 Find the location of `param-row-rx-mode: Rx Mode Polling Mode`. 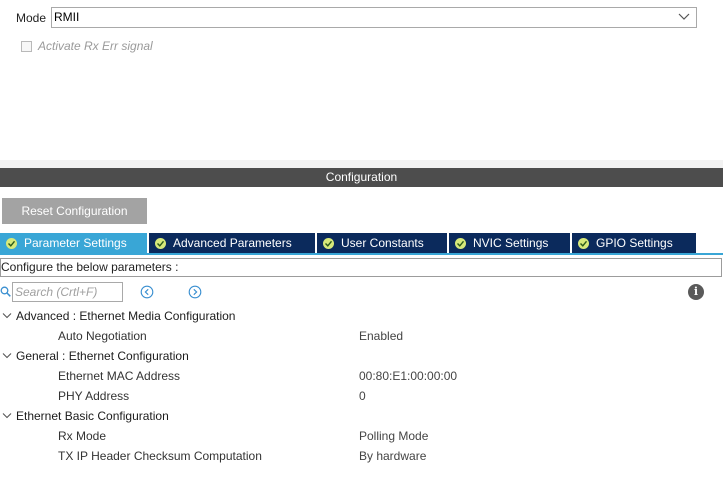

param-row-rx-mode: Rx Mode Polling Mode is located at coordinates (361, 436).